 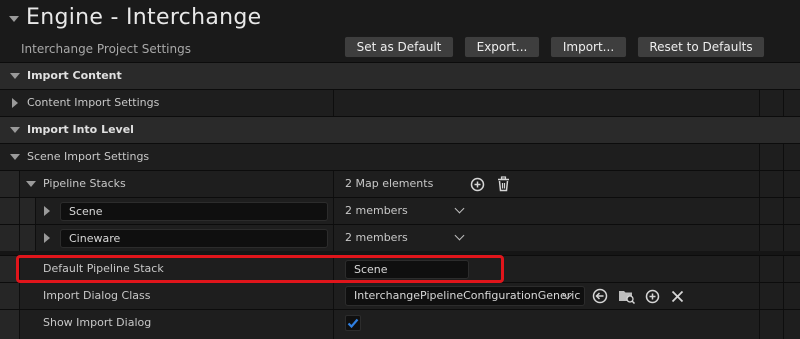 What do you see at coordinates (400, 129) in the screenshot?
I see `category-import-into-level: Import Into Level` at bounding box center [400, 129].